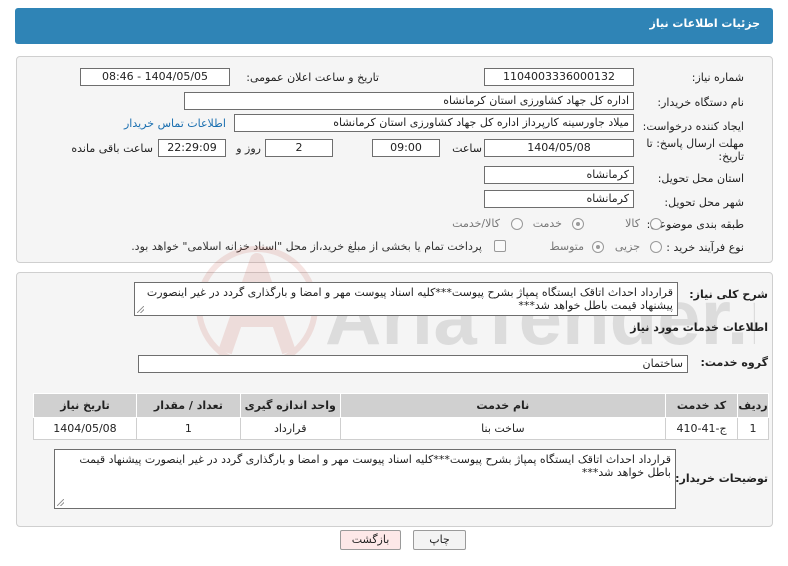  Describe the element at coordinates (394, 26) in the screenshot. I see `page-header: جزئیات اطلاعات نیاز` at that location.